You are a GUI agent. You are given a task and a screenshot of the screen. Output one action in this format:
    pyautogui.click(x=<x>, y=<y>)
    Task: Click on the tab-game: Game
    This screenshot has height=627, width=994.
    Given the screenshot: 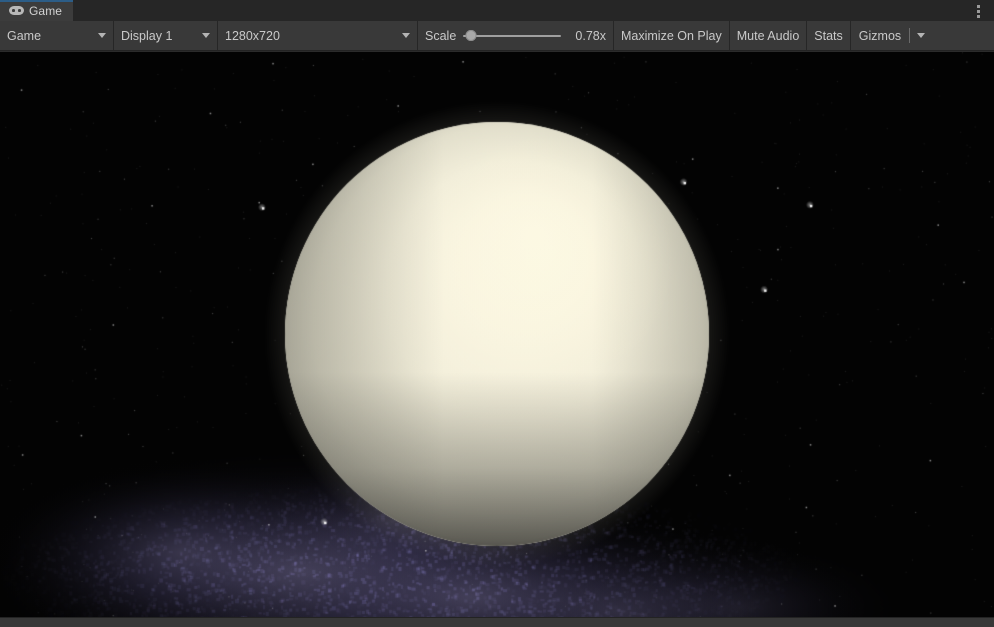 What is the action you would take?
    pyautogui.click(x=37, y=10)
    